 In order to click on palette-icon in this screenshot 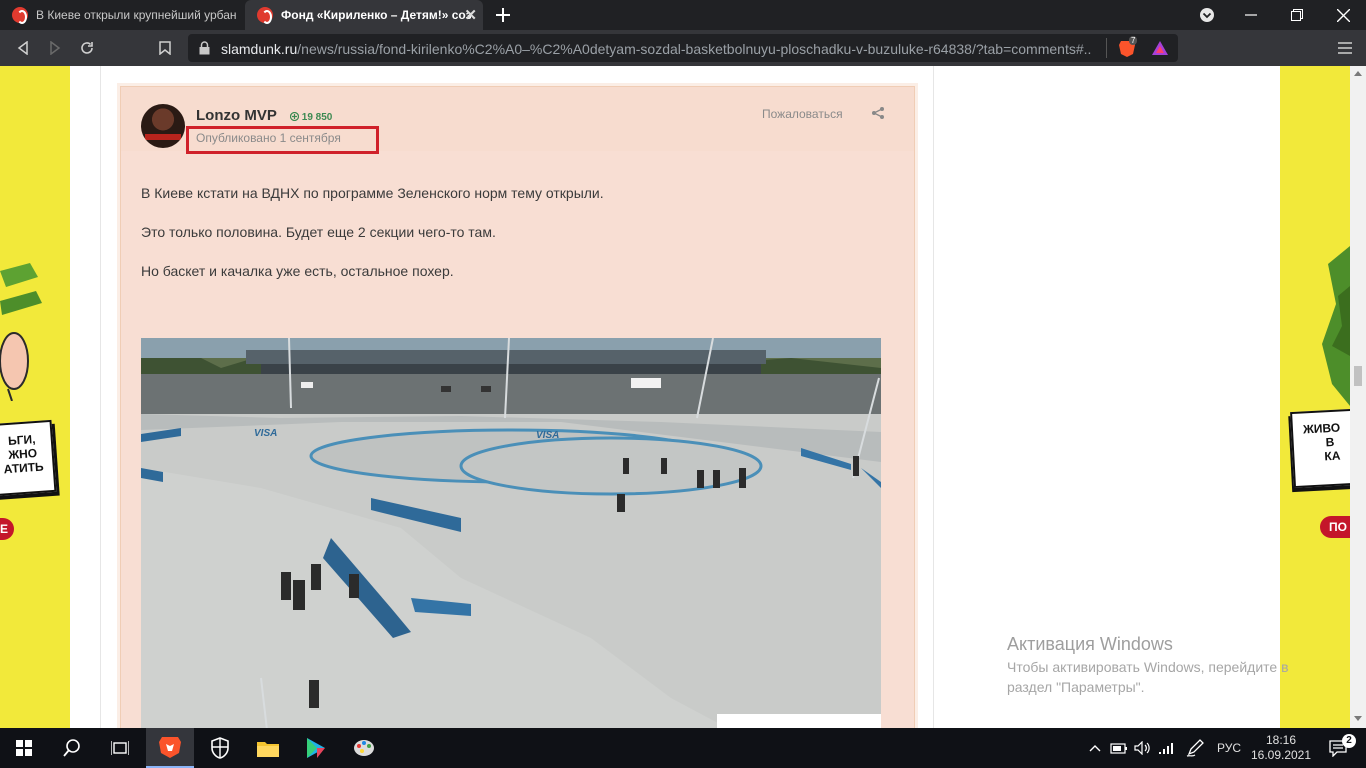, I will do `click(364, 748)`.